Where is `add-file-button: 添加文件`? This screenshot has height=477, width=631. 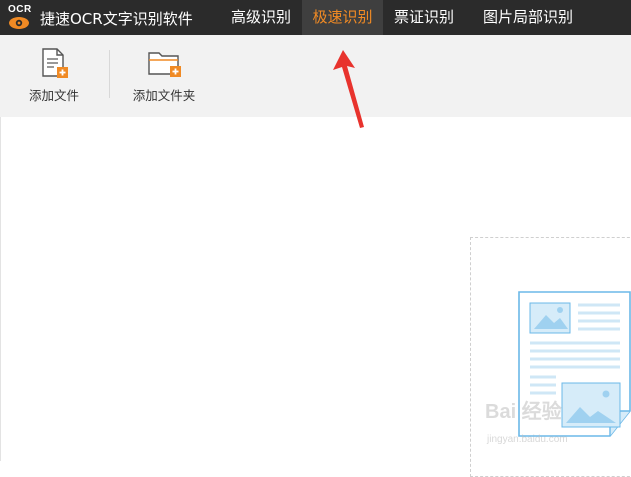
add-file-button: 添加文件 is located at coordinates (54, 76).